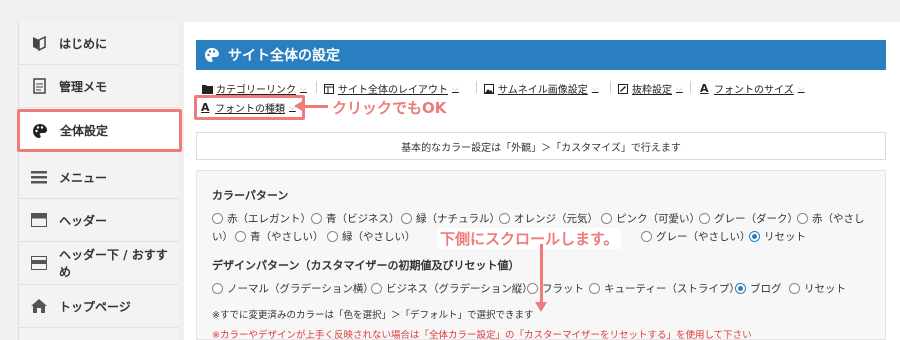 This screenshot has height=340, width=900. What do you see at coordinates (250, 195) in the screenshot?
I see `color-pattern-title: カラーパターン` at bounding box center [250, 195].